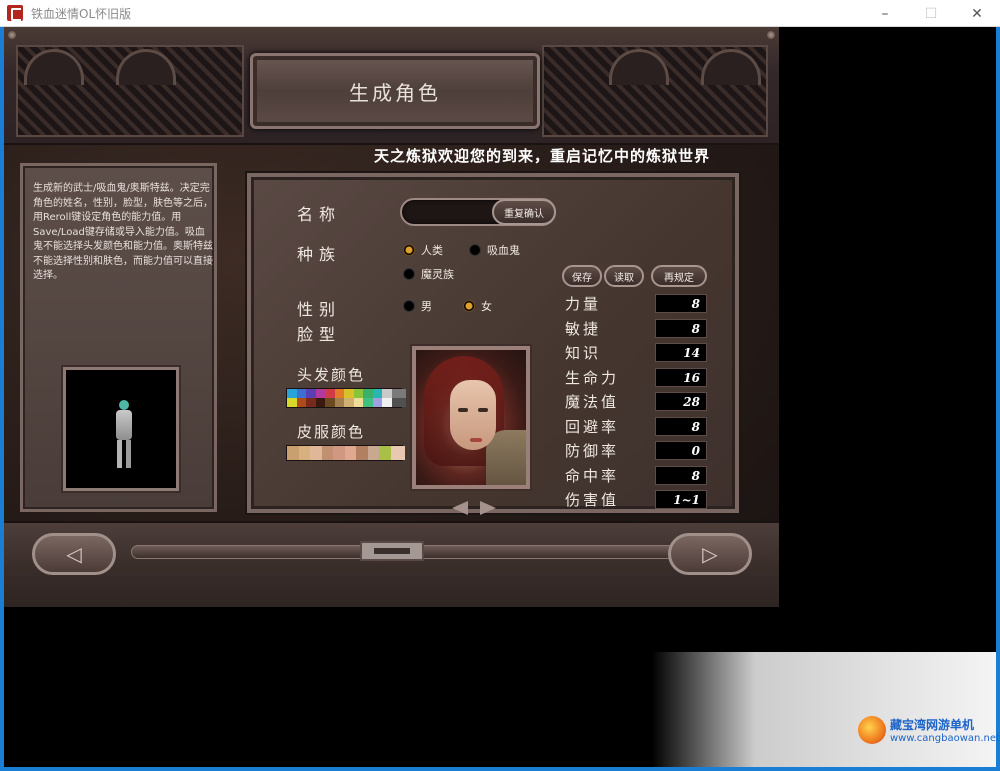 The image size is (1000, 771). Describe the element at coordinates (15, 13) in the screenshot. I see `app-icon` at that location.